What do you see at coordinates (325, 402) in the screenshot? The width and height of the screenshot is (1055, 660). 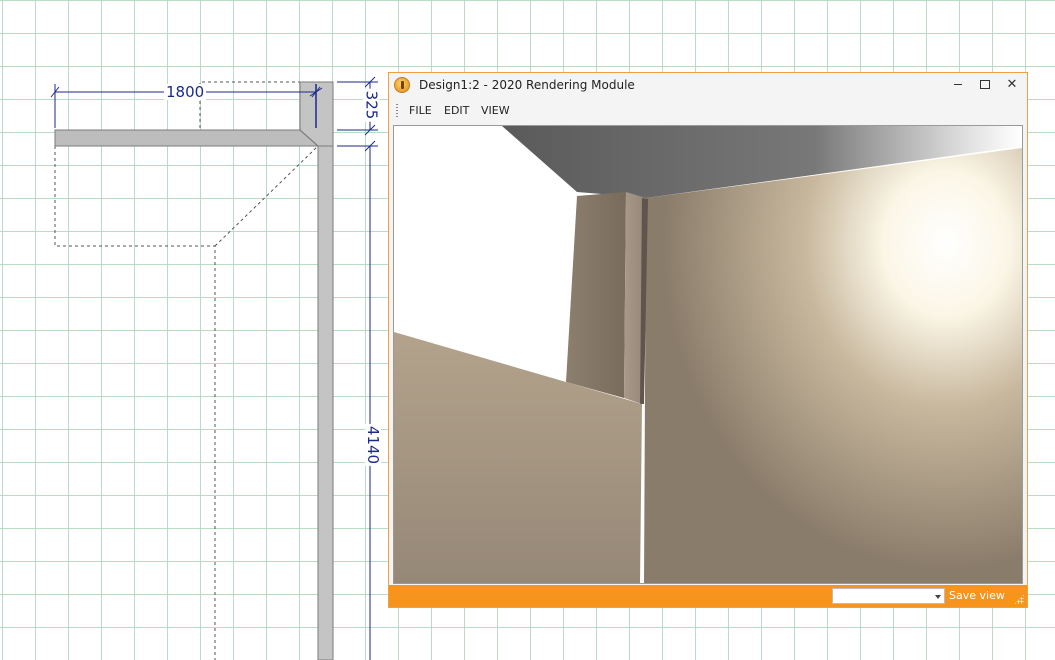 I see `wall-vertical` at bounding box center [325, 402].